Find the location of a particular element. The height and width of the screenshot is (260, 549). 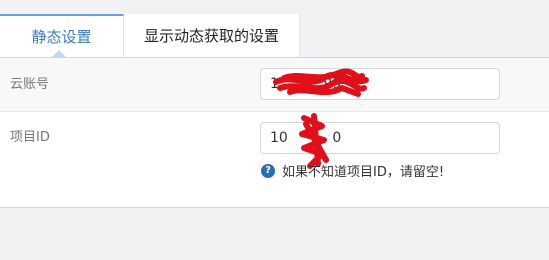

project-id-label: 项目ID is located at coordinates (30, 137).